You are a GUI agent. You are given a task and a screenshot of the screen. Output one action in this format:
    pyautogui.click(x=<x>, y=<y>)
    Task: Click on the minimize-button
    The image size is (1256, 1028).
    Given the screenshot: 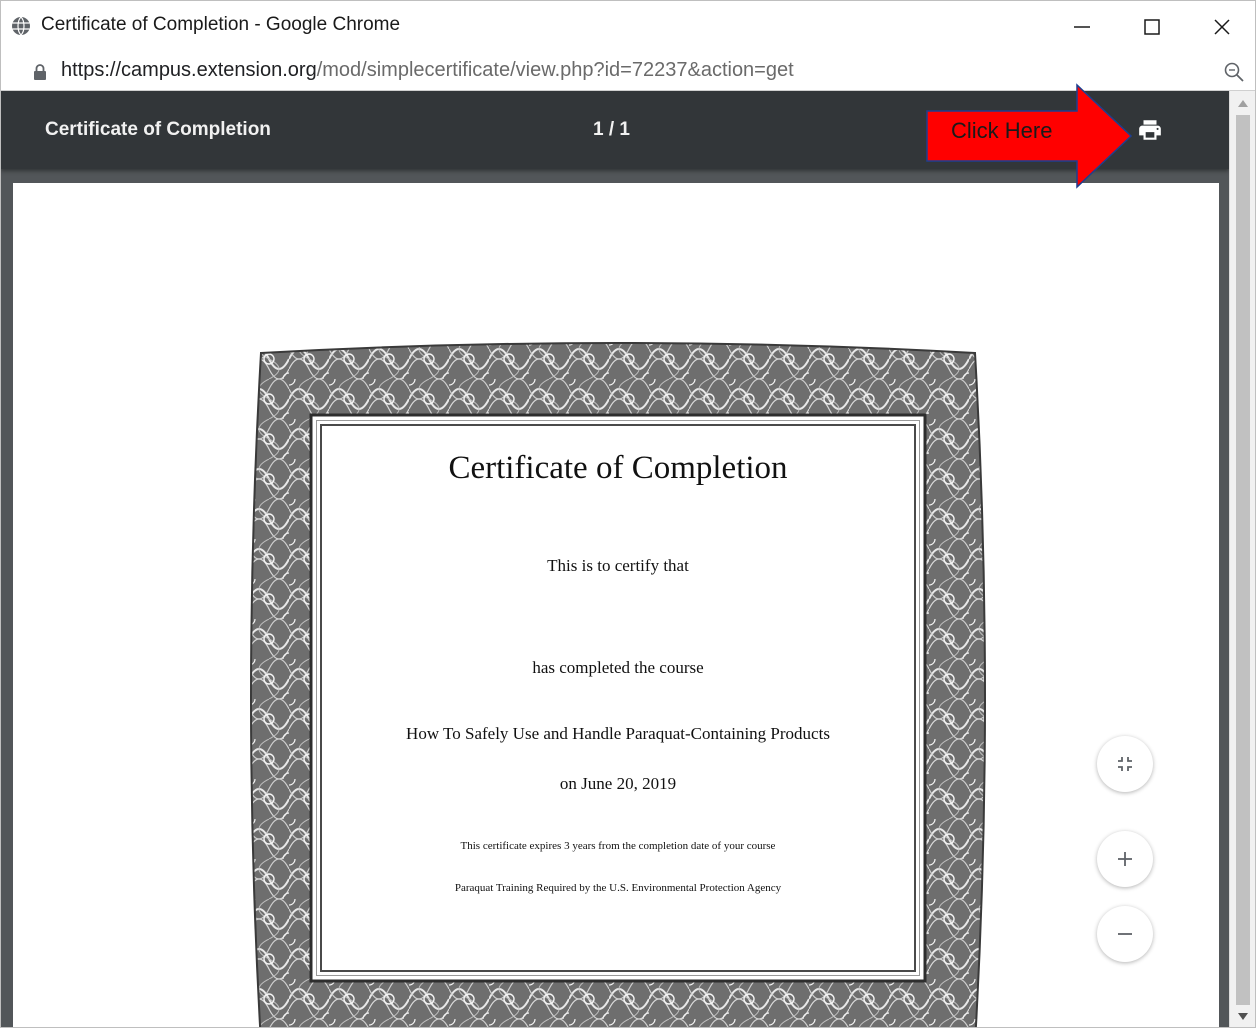 What is the action you would take?
    pyautogui.click(x=1082, y=27)
    